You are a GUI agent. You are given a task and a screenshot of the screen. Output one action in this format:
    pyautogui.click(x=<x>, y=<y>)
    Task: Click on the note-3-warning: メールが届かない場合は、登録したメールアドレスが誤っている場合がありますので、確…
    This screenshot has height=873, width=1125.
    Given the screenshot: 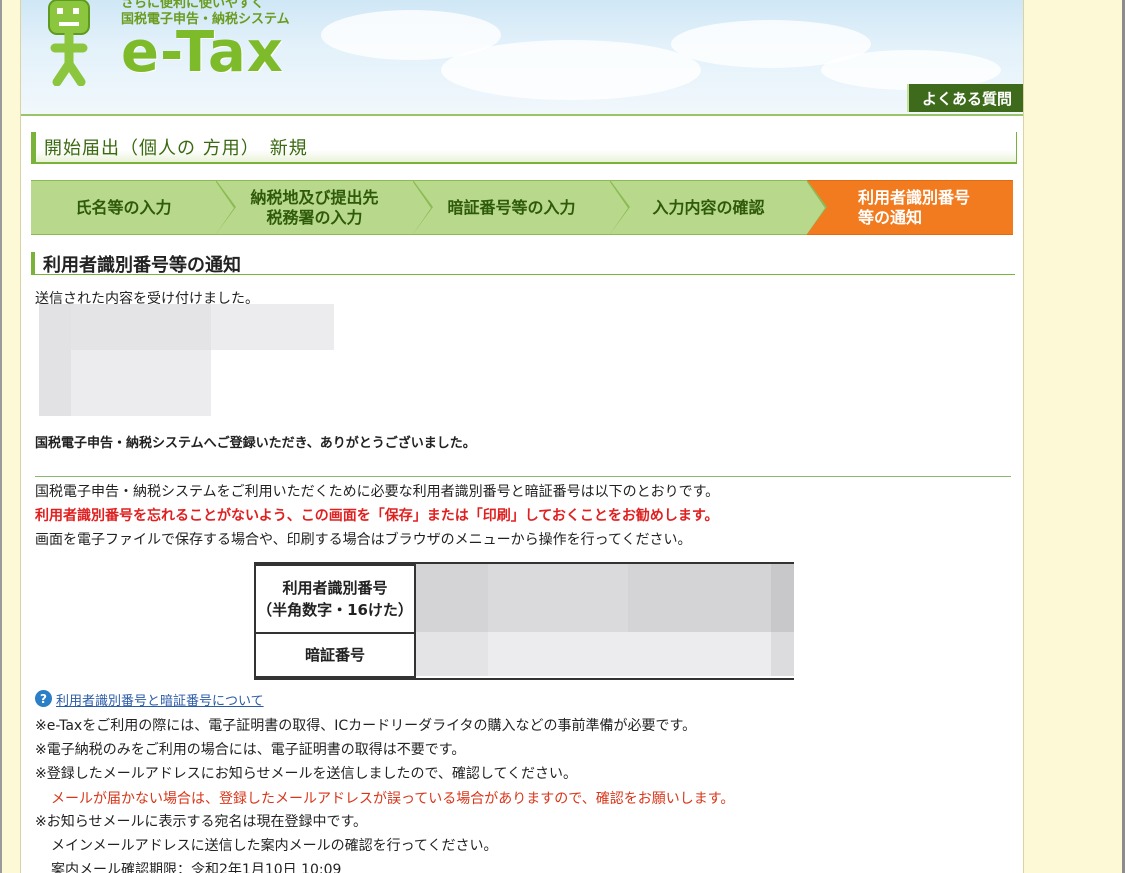 What is the action you would take?
    pyautogui.click(x=393, y=799)
    